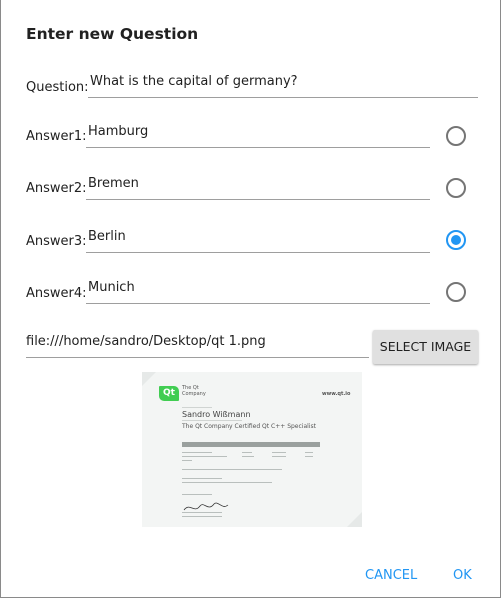 Image resolution: width=501 pixels, height=599 pixels. What do you see at coordinates (258, 241) in the screenshot?
I see `answer3-input: Berlin` at bounding box center [258, 241].